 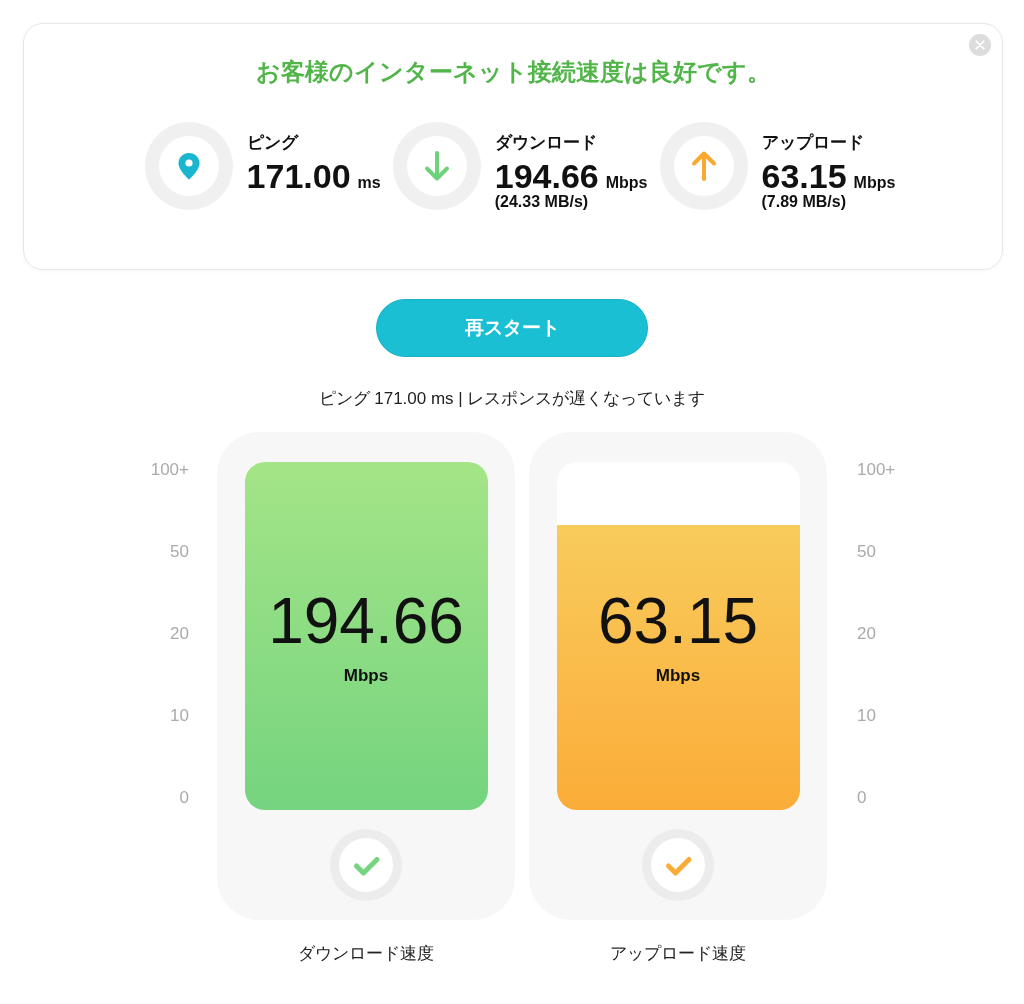 What do you see at coordinates (803, 202) in the screenshot?
I see `stat-rate: (7.89 MB/s)` at bounding box center [803, 202].